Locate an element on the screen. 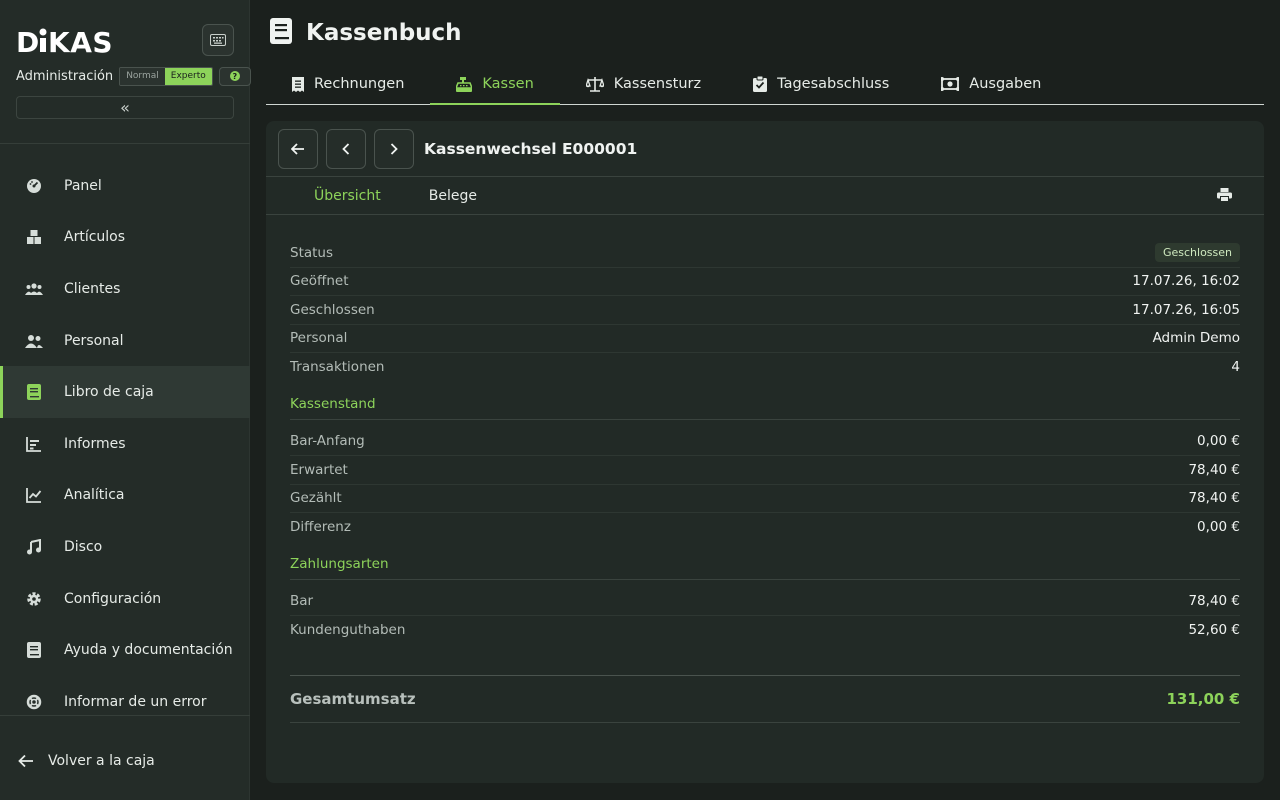 This screenshot has height=800, width=1280. music-note-icon is located at coordinates (34, 547).